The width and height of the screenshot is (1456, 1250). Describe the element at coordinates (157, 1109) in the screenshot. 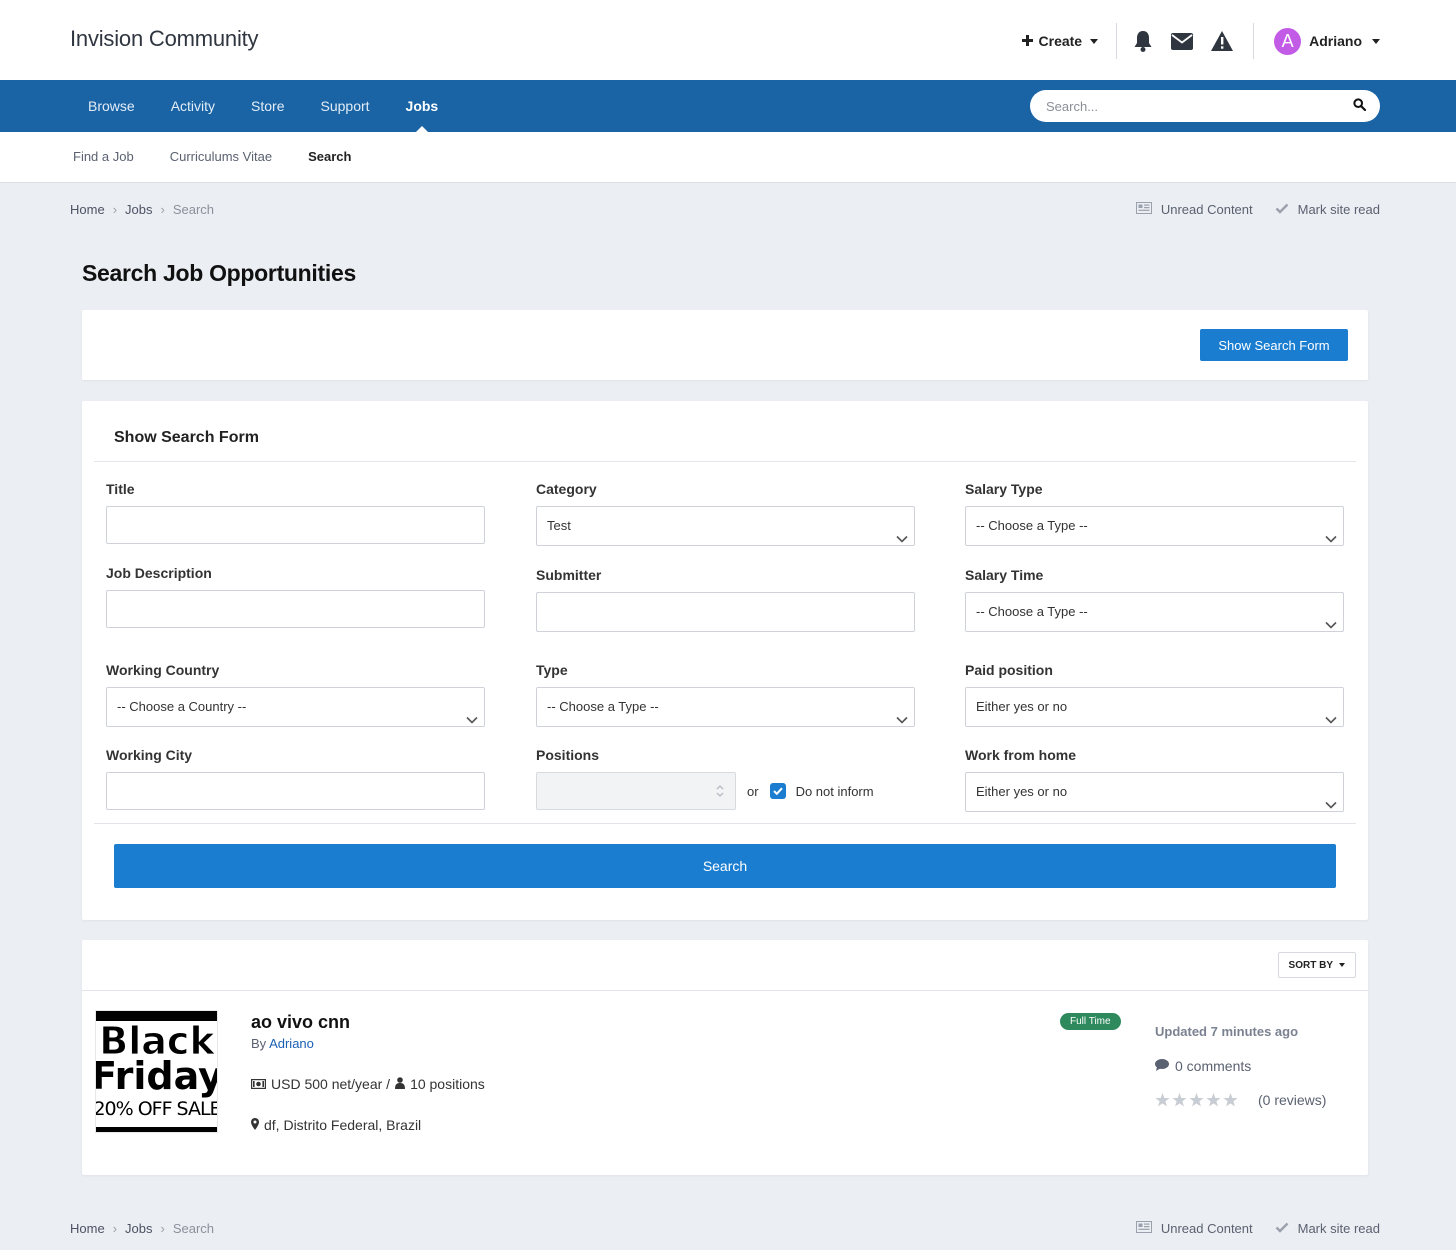

I see `thumbnail-text-3: 20% OFF SALE` at that location.